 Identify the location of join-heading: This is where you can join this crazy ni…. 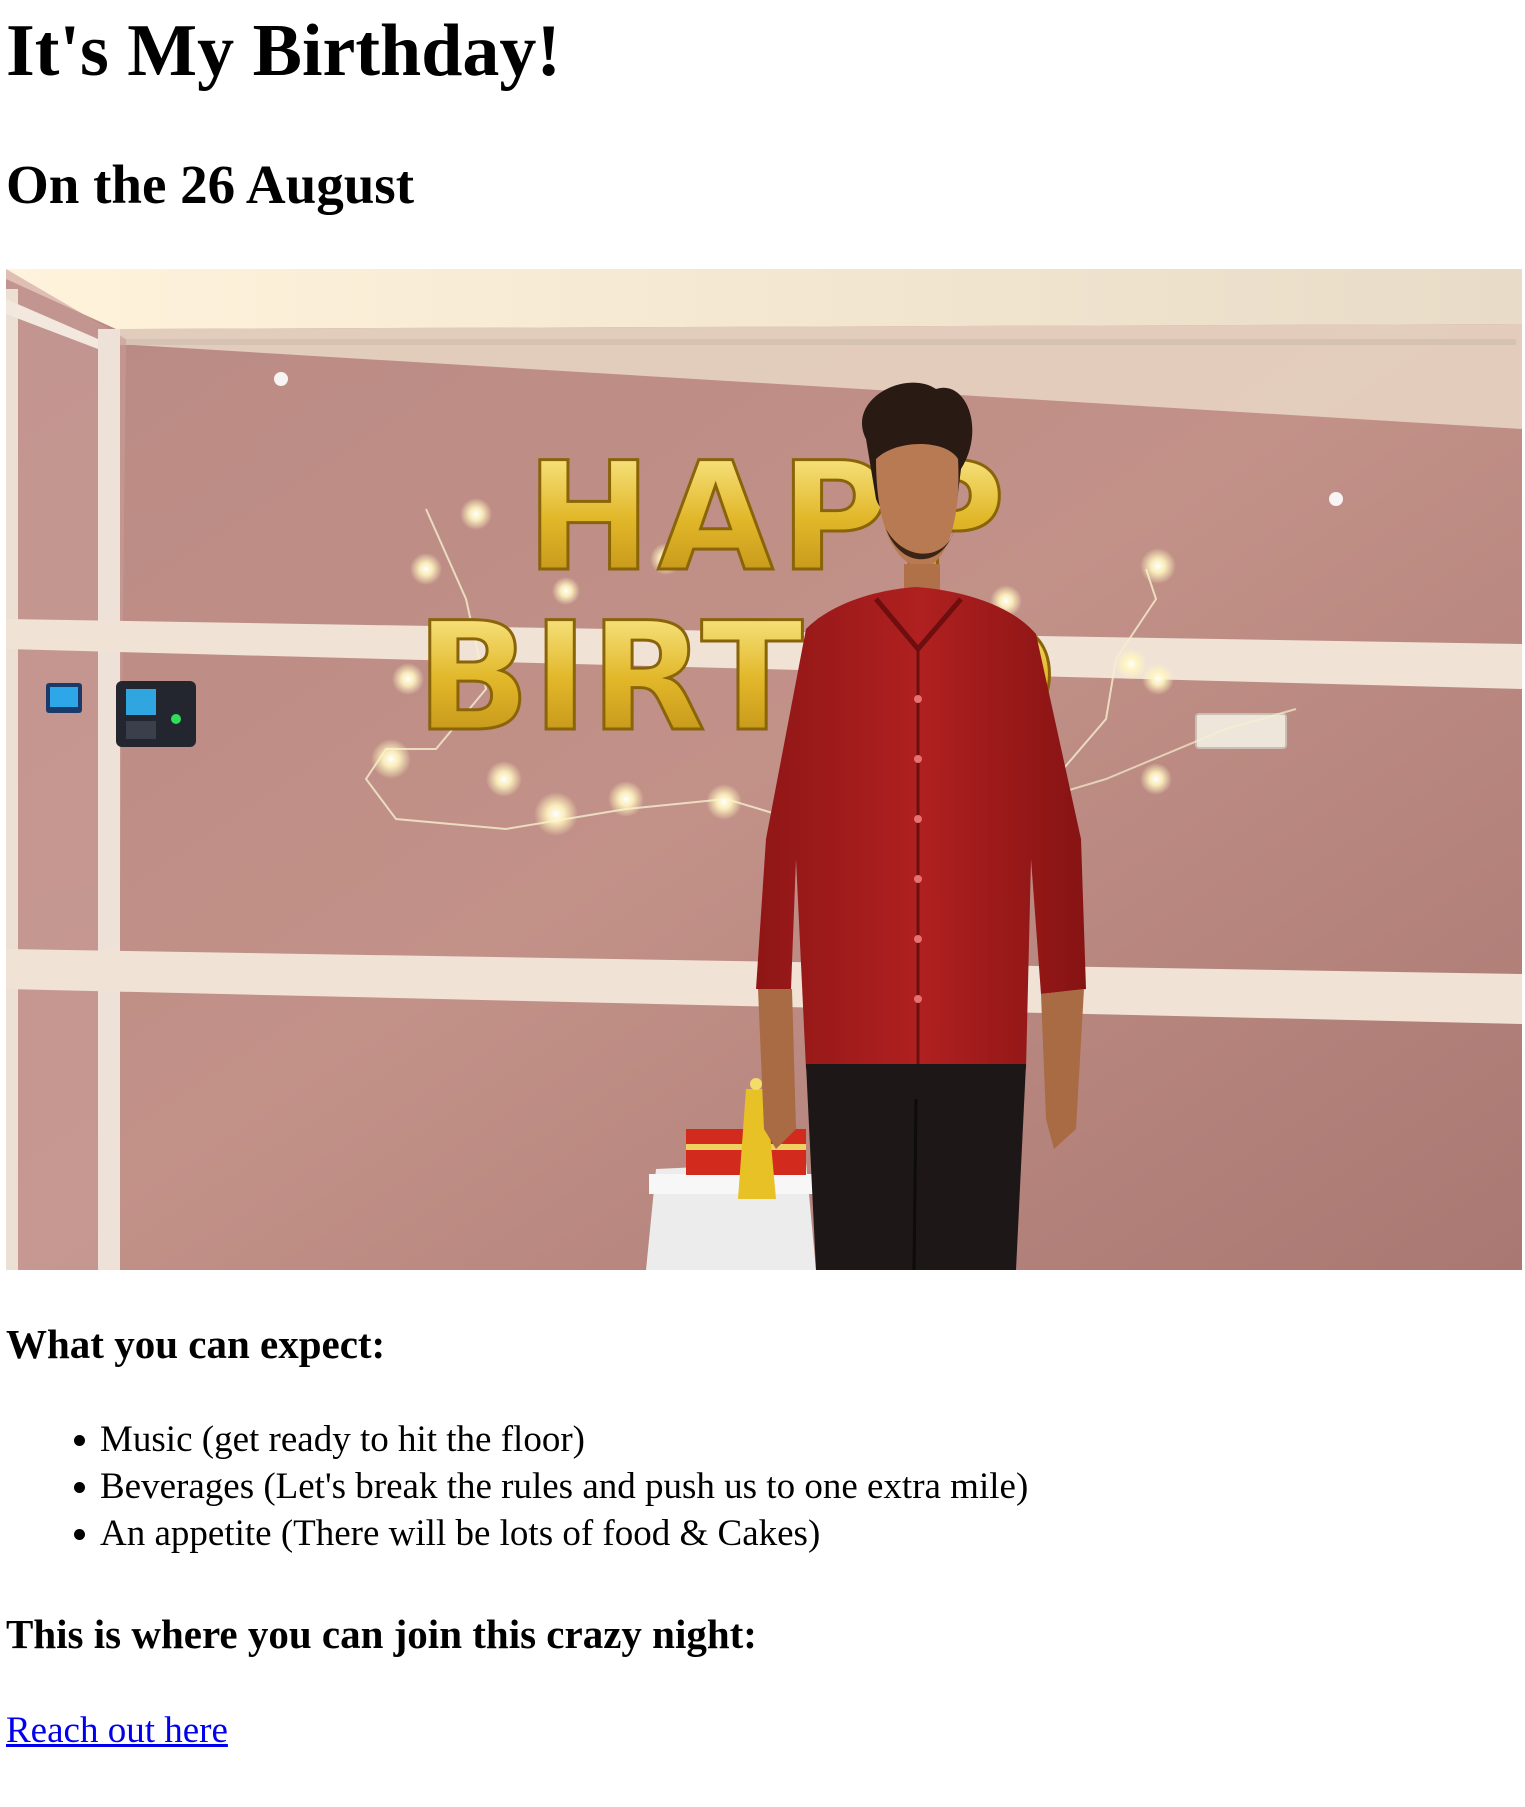
(381, 1634).